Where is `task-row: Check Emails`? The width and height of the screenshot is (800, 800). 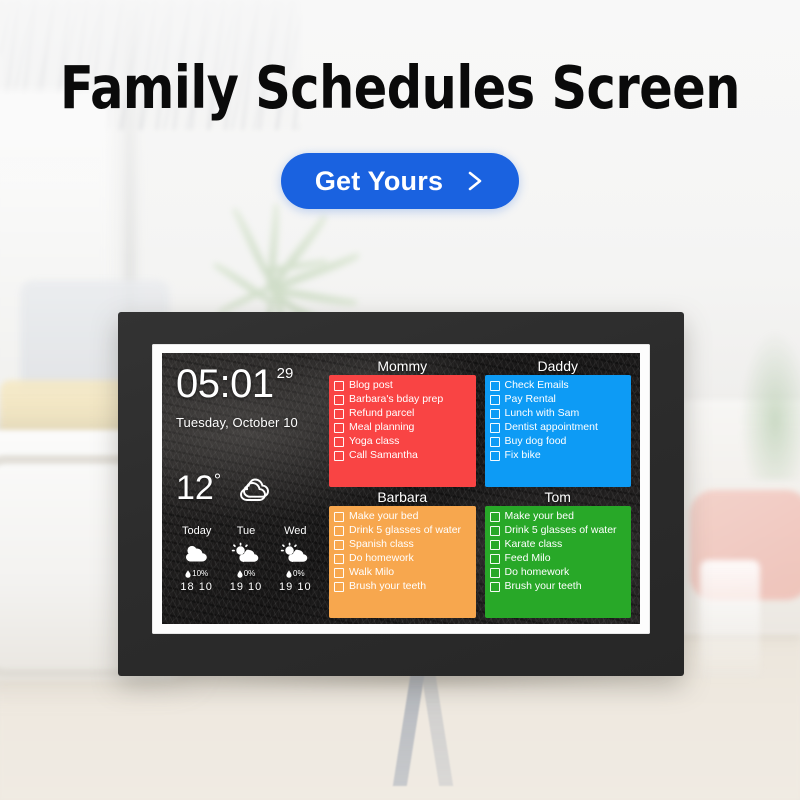
task-row: Check Emails is located at coordinates (558, 385).